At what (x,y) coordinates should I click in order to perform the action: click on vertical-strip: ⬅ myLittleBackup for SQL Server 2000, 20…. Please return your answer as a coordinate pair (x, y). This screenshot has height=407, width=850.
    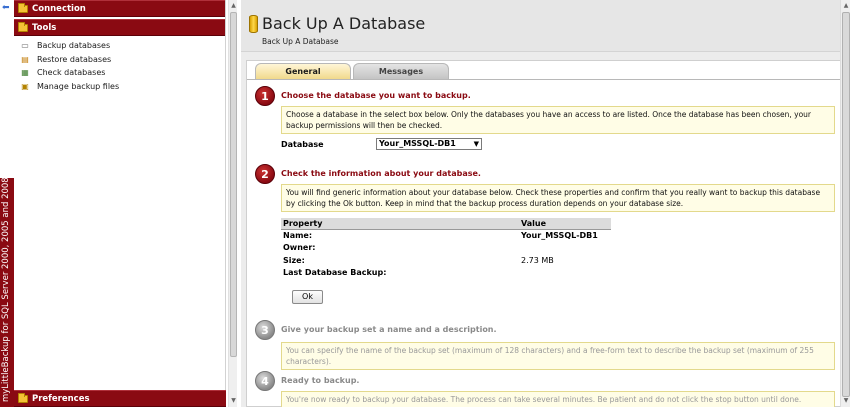
    Looking at the image, I should click on (7, 203).